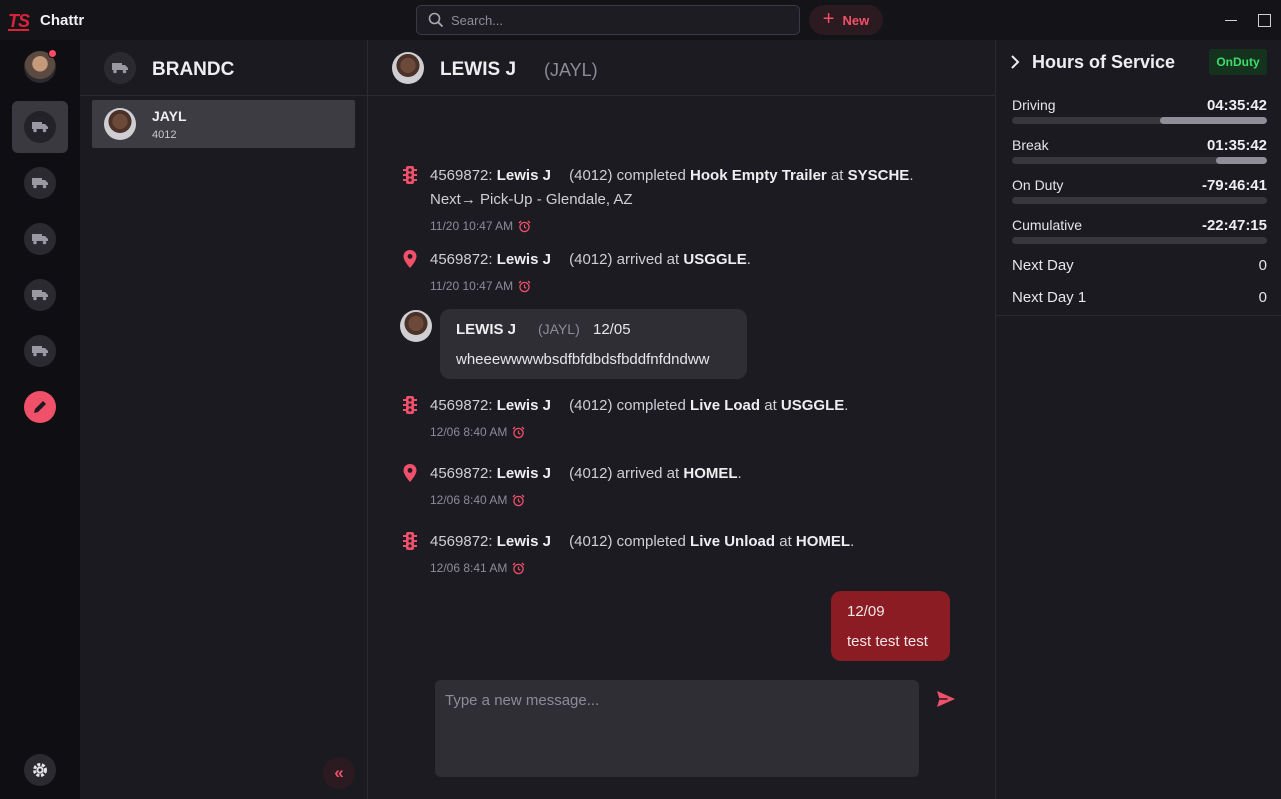 The width and height of the screenshot is (1281, 799). Describe the element at coordinates (1234, 185) in the screenshot. I see `hos-row-value: -79:46:41` at that location.